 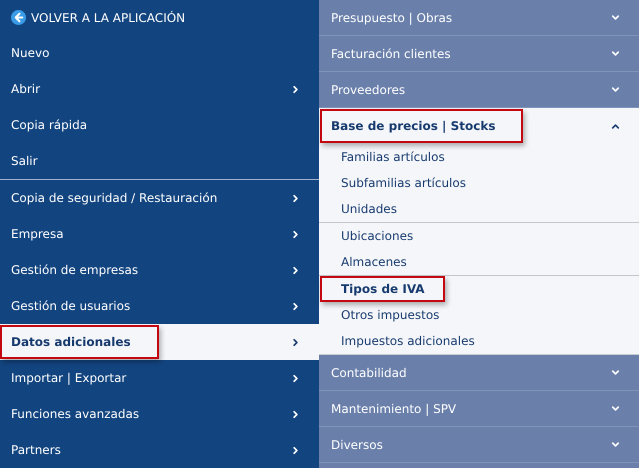 What do you see at coordinates (37, 234) in the screenshot?
I see `menu-item-label: Empresa` at bounding box center [37, 234].